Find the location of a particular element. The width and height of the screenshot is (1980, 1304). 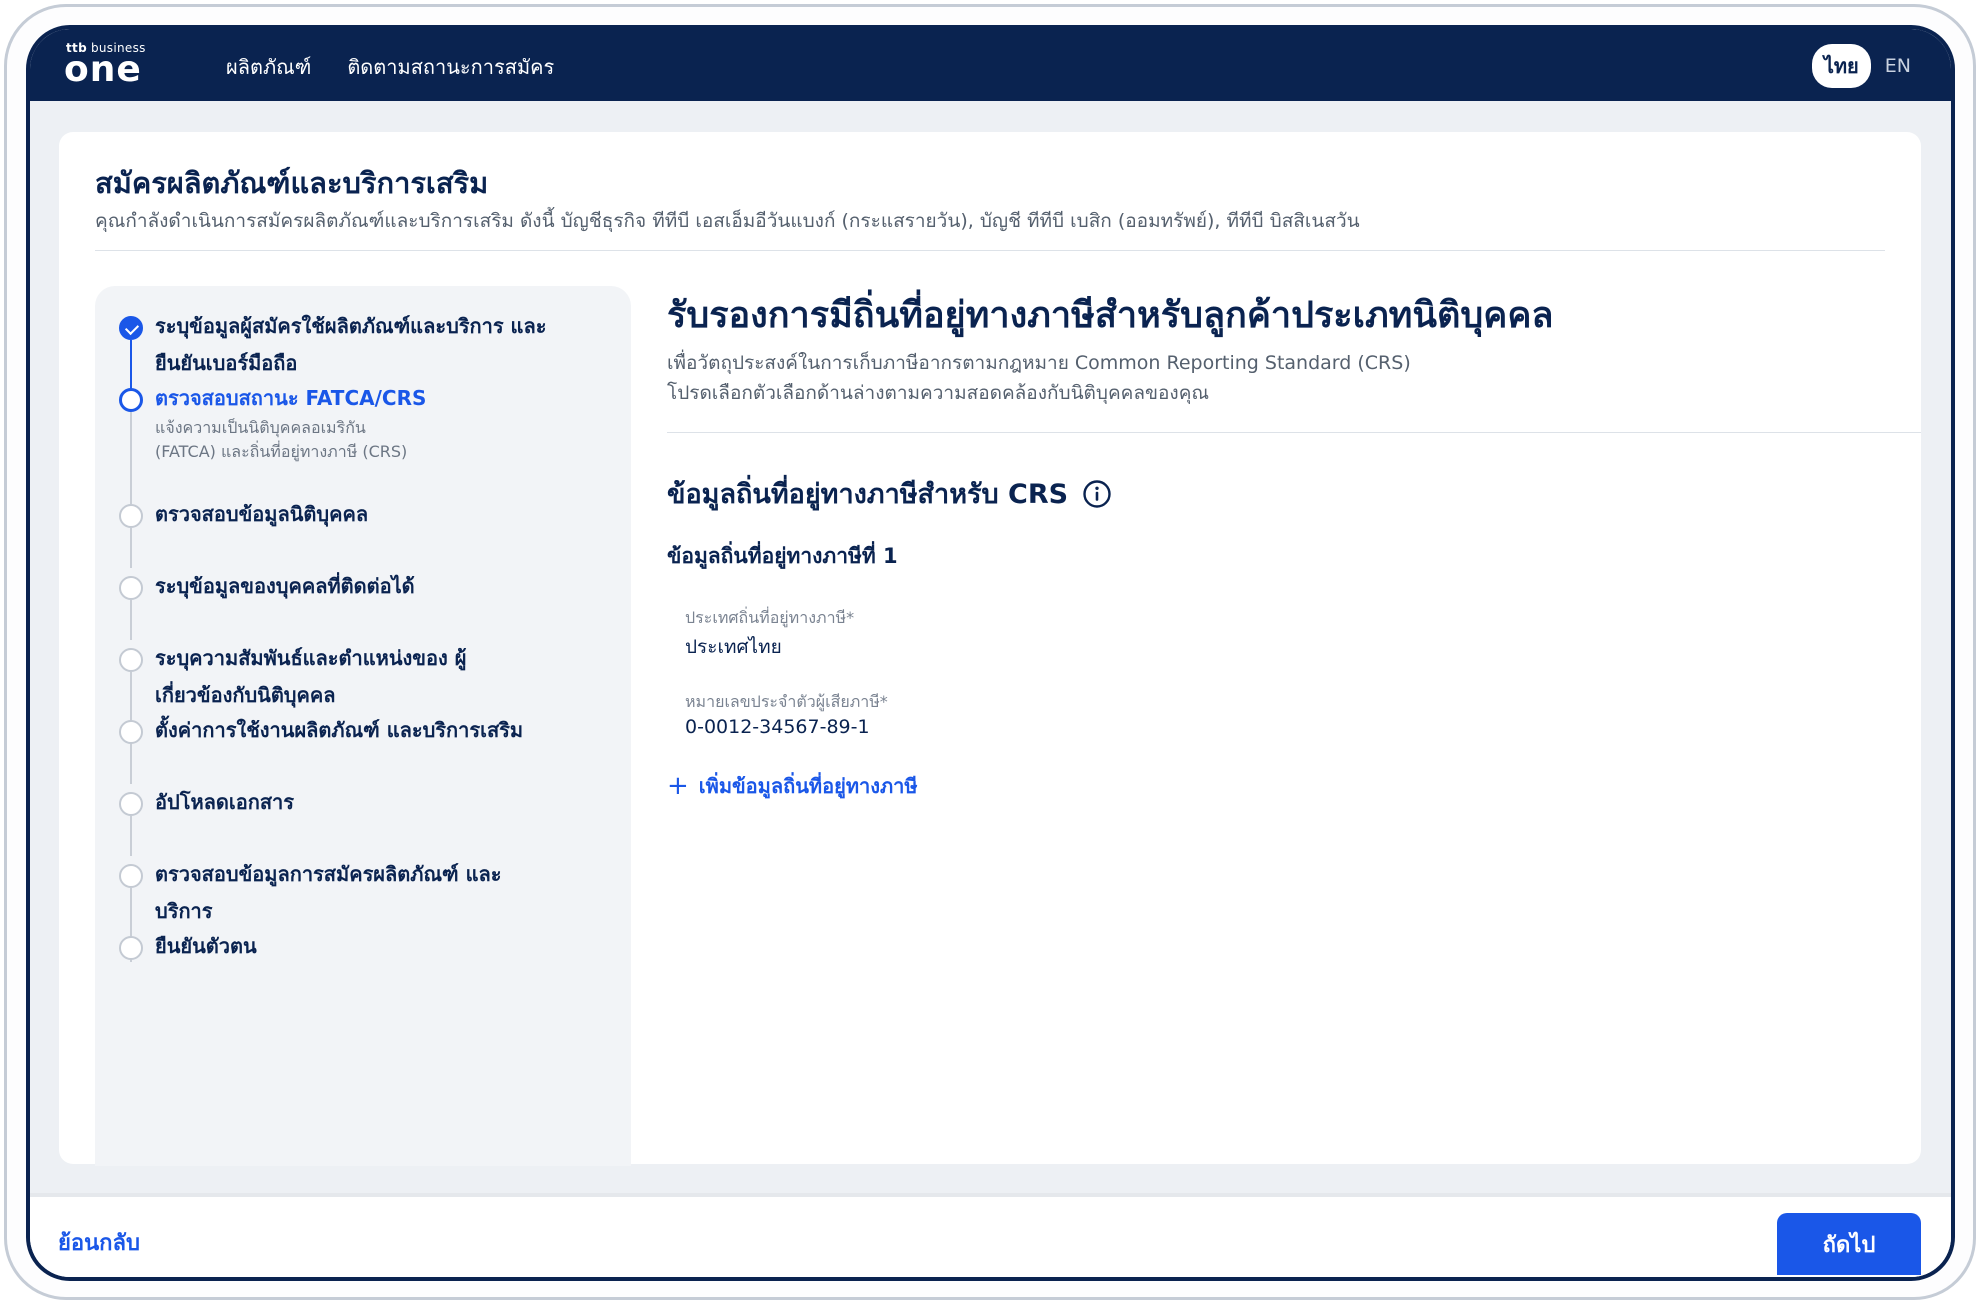

main-nav: ผลิตภัณฑ์ ติดตามสถานะการสมัคร is located at coordinates (390, 67).